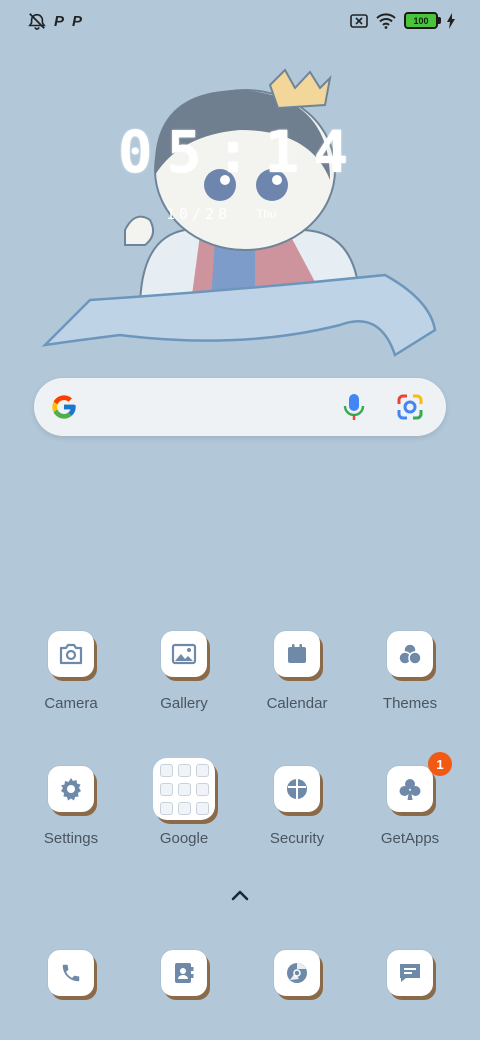 The image size is (480, 1040). Describe the element at coordinates (451, 20) in the screenshot. I see `charging-icon` at that location.